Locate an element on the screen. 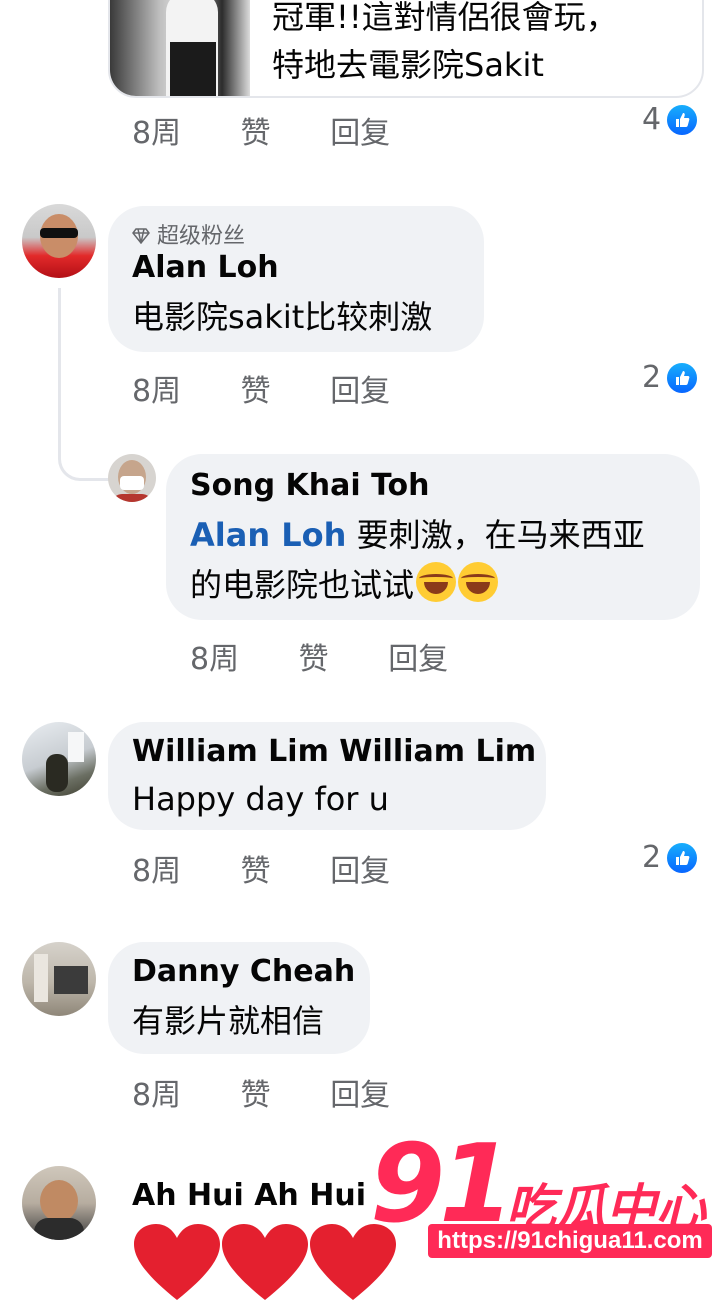 This screenshot has height=1302, width=720. watermark-url: https://91chigua11.com is located at coordinates (570, 1241).